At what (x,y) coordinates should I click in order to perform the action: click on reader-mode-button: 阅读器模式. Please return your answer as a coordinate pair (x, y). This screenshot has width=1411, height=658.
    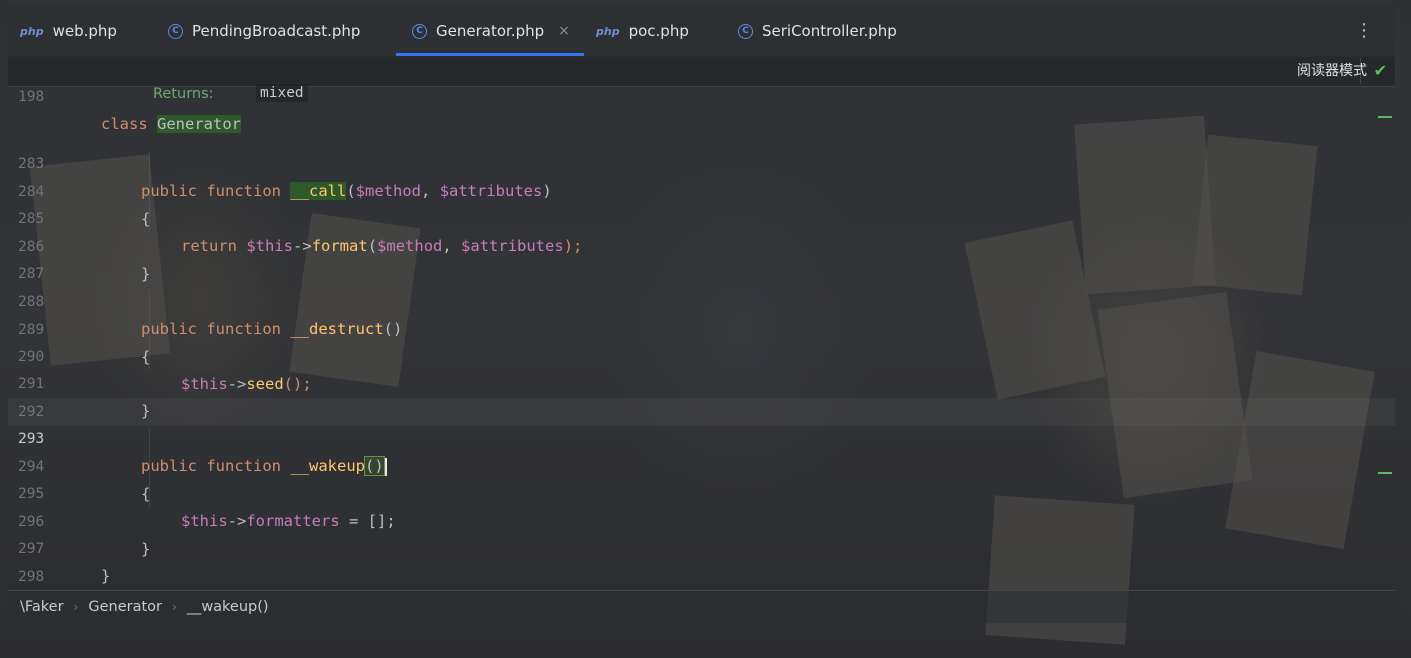
    Looking at the image, I should click on (1332, 70).